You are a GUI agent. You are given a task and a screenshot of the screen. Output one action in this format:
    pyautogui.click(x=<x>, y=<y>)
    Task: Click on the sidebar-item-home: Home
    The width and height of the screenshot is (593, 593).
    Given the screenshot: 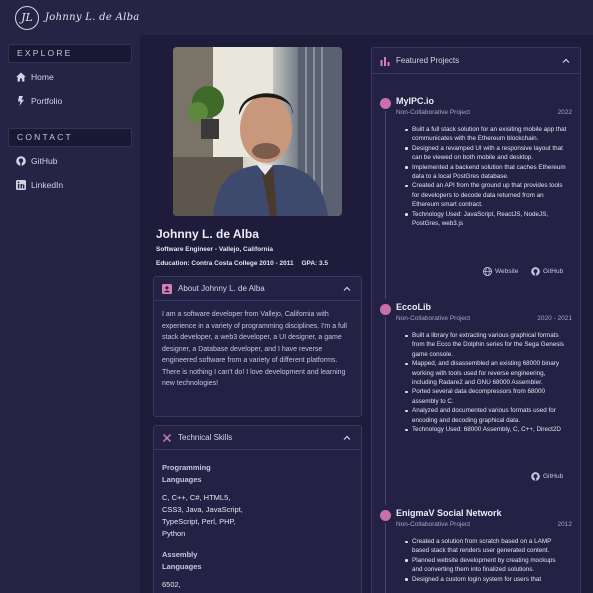 What is the action you would take?
    pyautogui.click(x=35, y=77)
    